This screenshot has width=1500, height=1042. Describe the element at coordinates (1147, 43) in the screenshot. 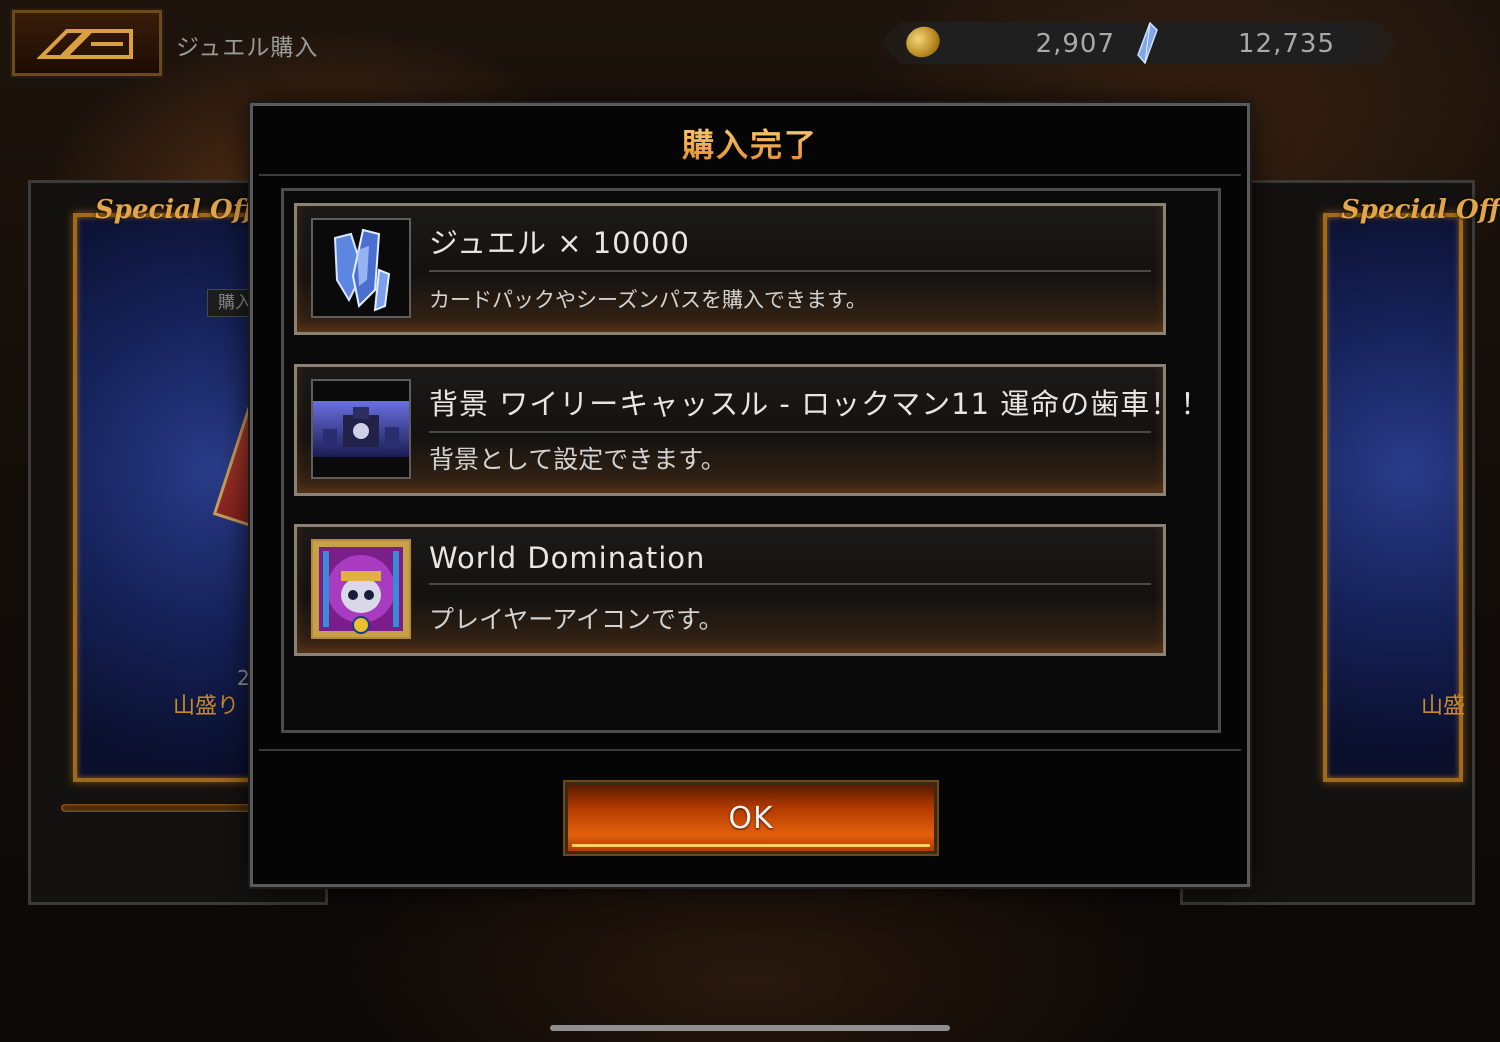

I see `blue-jewel-icon` at that location.